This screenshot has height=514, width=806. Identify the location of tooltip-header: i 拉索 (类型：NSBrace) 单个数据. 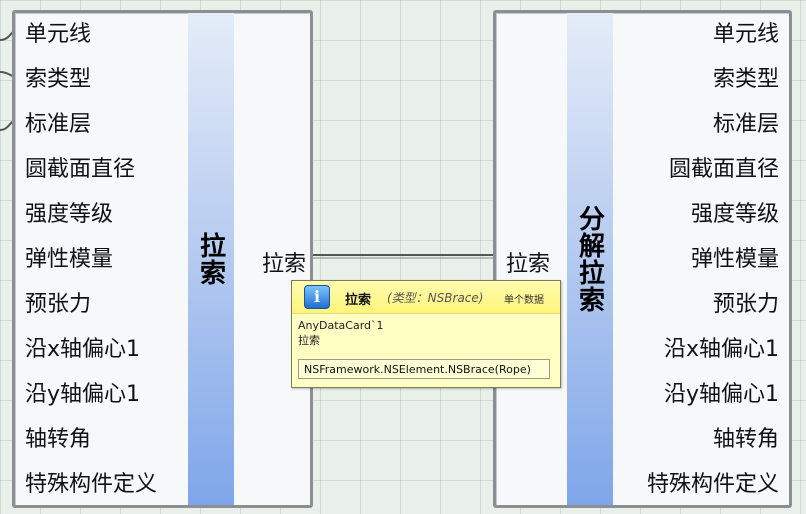
(426, 297).